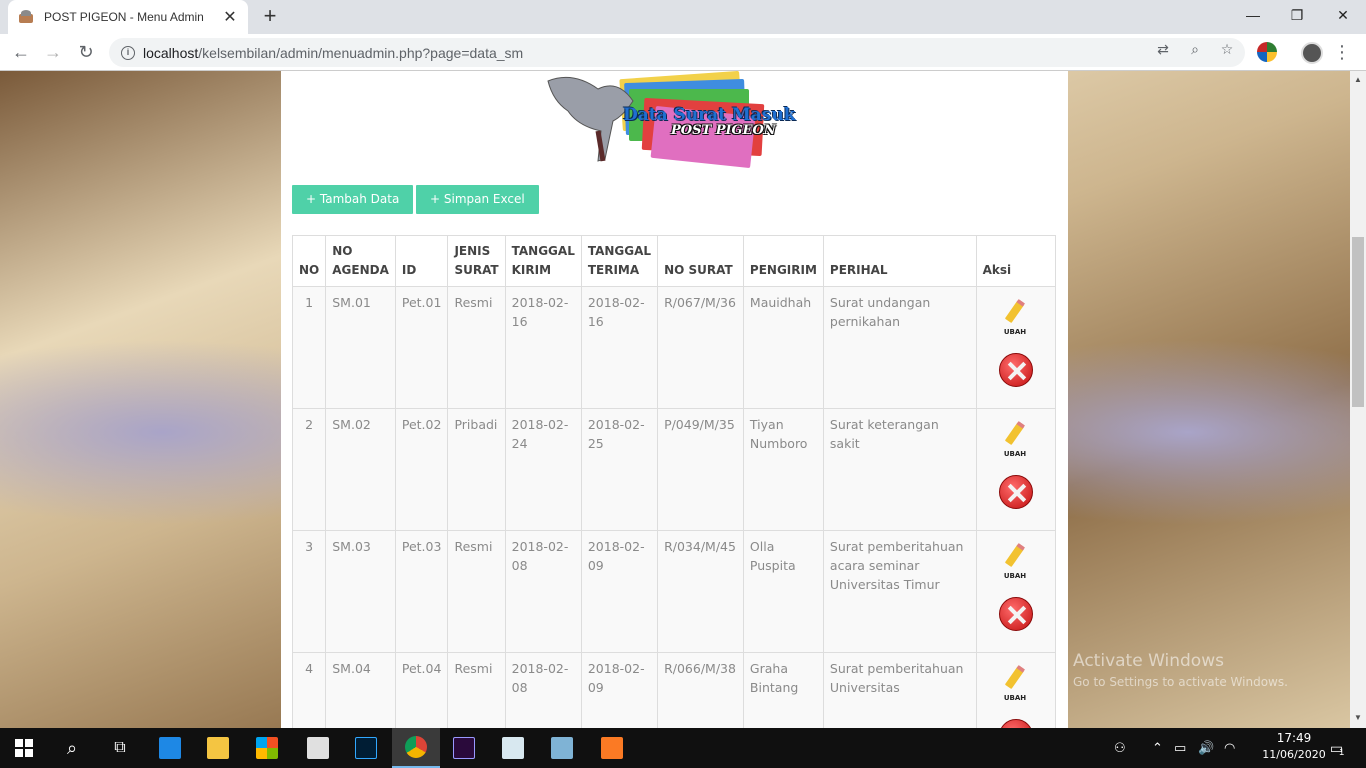  Describe the element at coordinates (1180, 748) in the screenshot. I see `battery-icon: ▭` at that location.